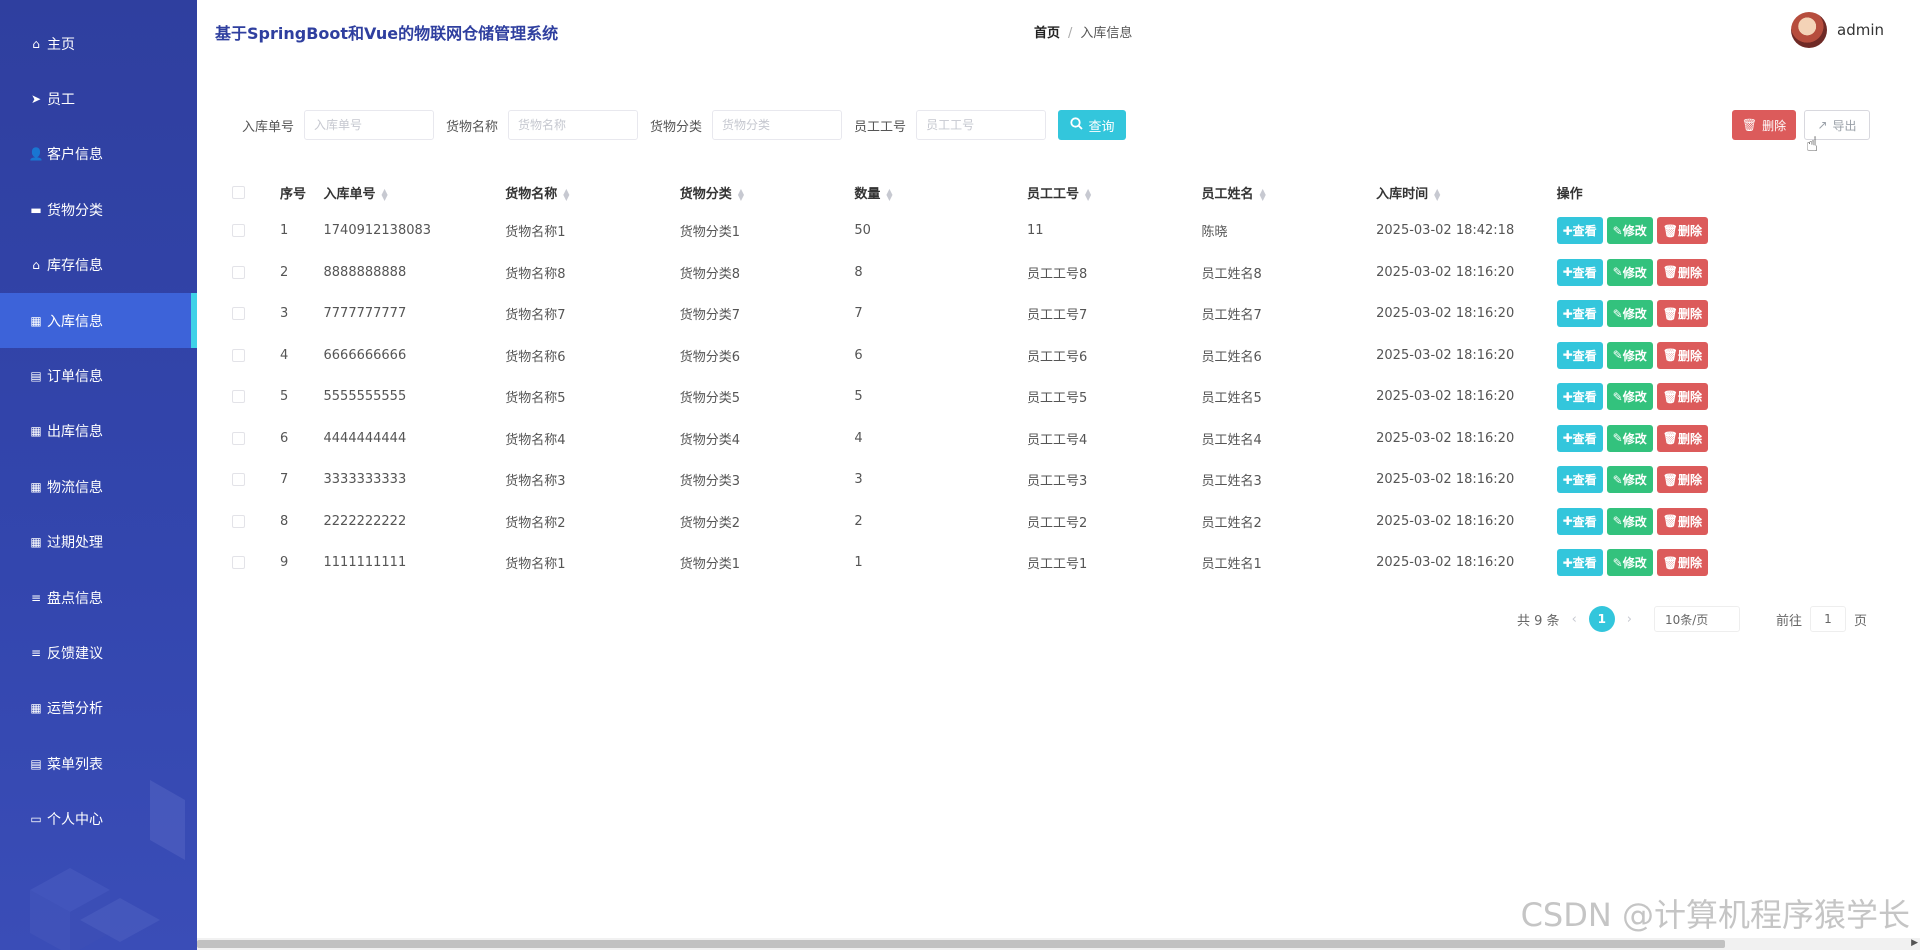 The image size is (1920, 950). What do you see at coordinates (961, 944) in the screenshot?
I see `scrollbar-thumb` at bounding box center [961, 944].